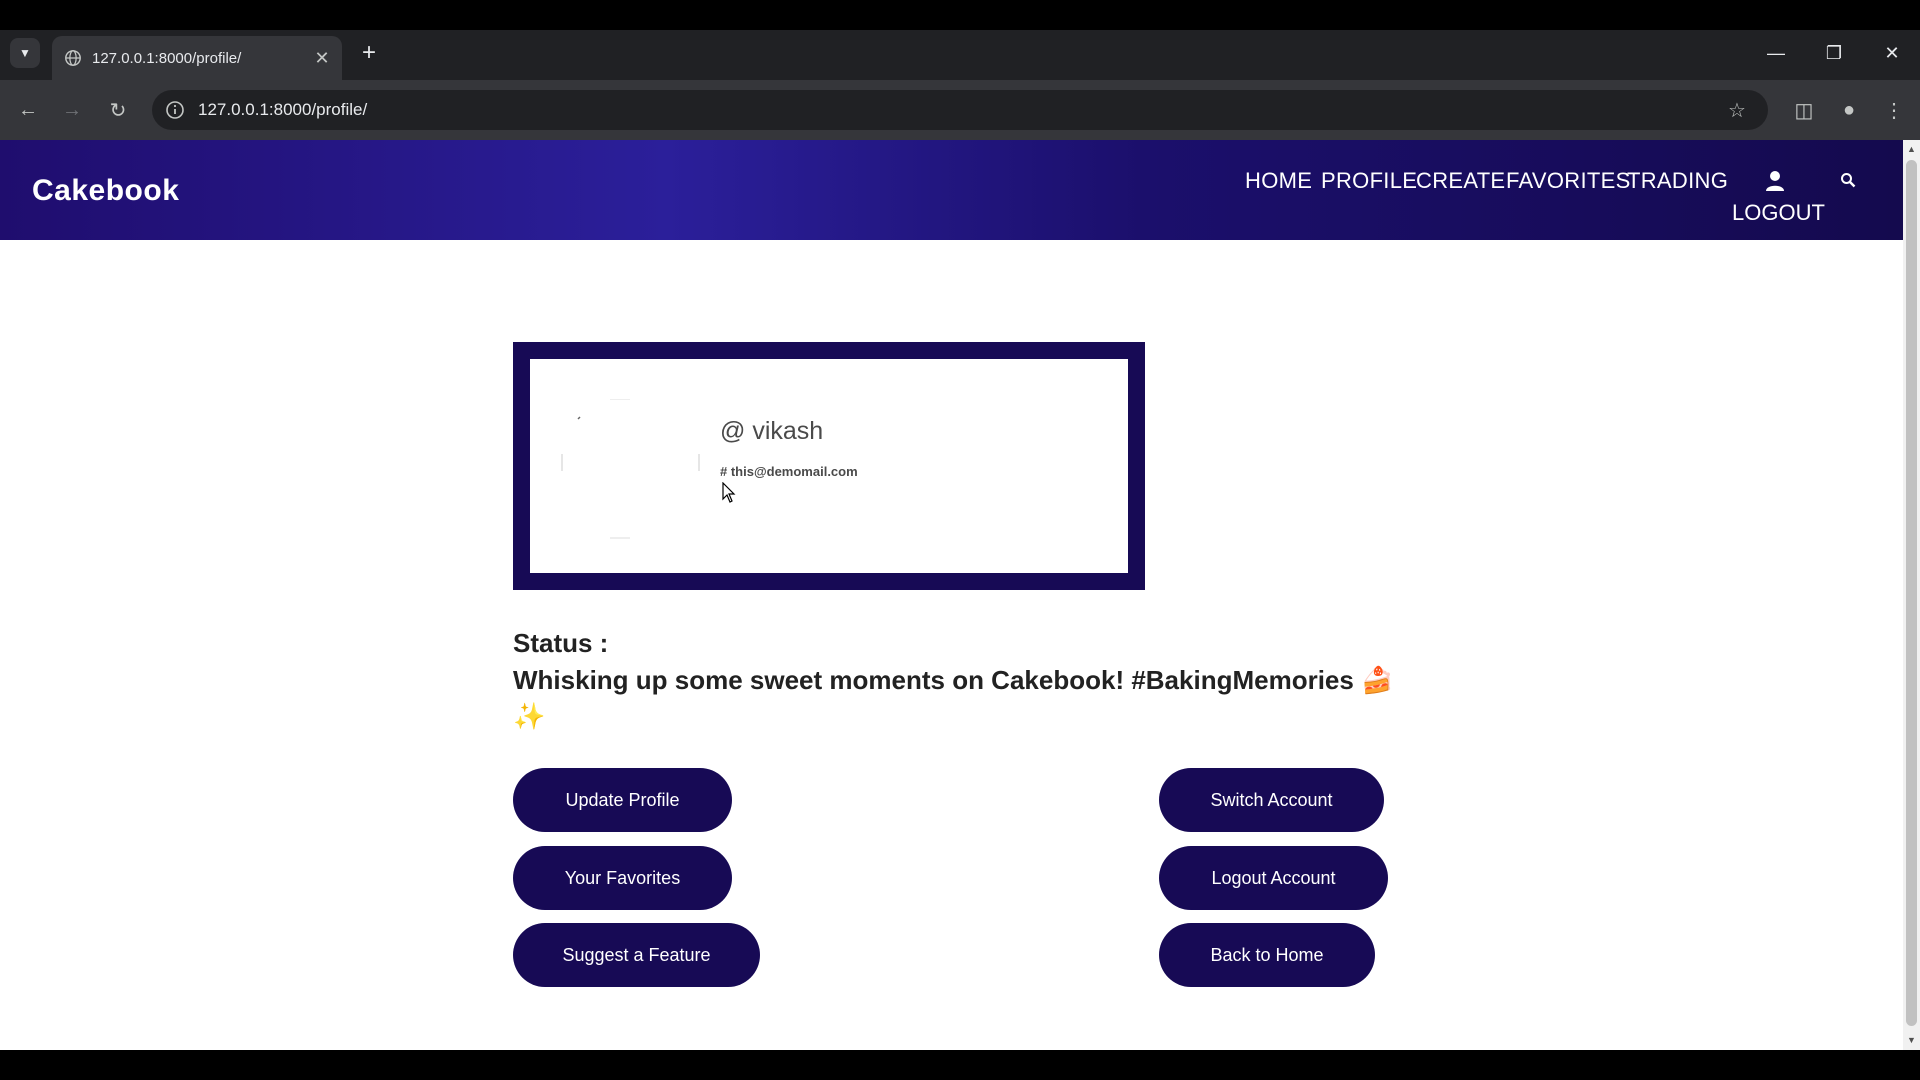 This screenshot has width=1920, height=1080. I want to click on logout-account-button: Logout Account, so click(1273, 878).